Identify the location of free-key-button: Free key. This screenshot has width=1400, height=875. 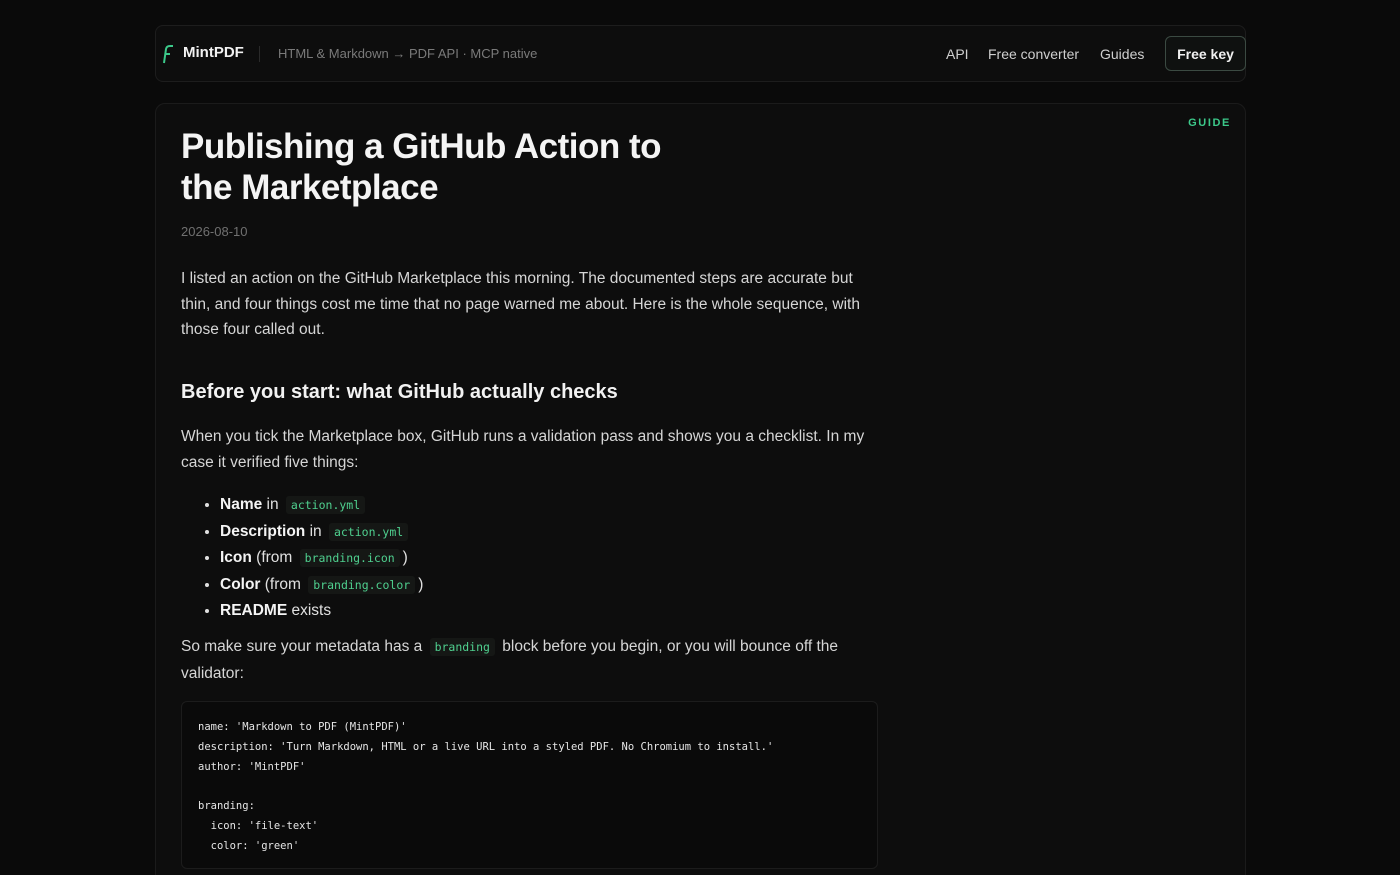
(1205, 53).